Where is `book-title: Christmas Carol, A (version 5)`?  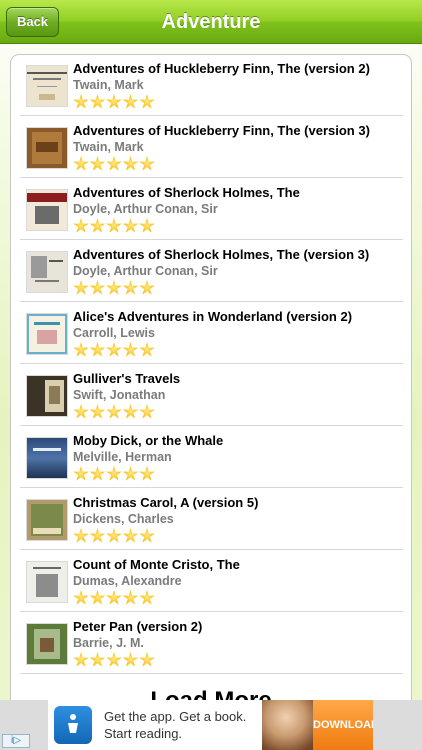
book-title: Christmas Carol, A (version 5) is located at coordinates (166, 502).